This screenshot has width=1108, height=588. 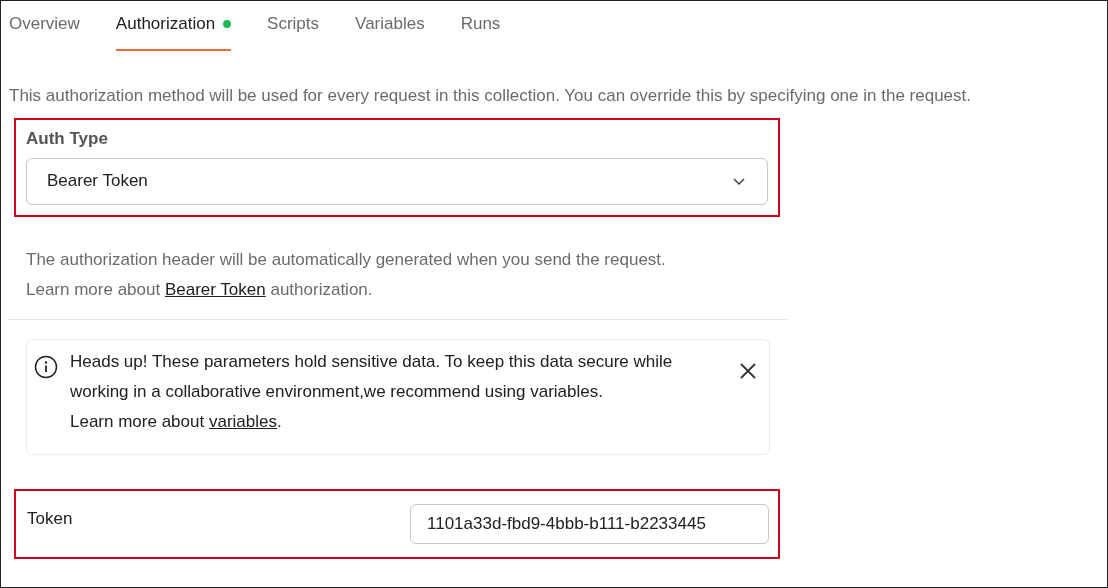 I want to click on token-field: 1101a33d-fbd9-4bbb-b111-b2233445, so click(x=589, y=523).